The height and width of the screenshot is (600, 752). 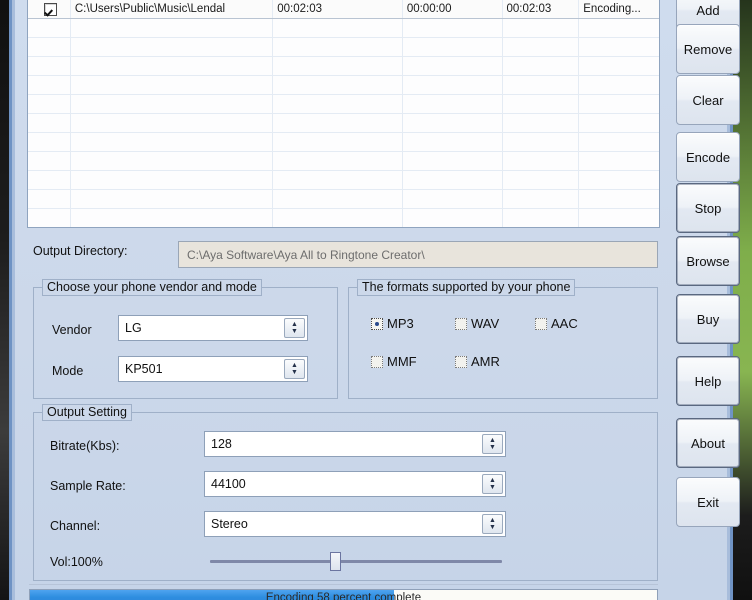 I want to click on cell-end: 00:02:03, so click(x=541, y=9).